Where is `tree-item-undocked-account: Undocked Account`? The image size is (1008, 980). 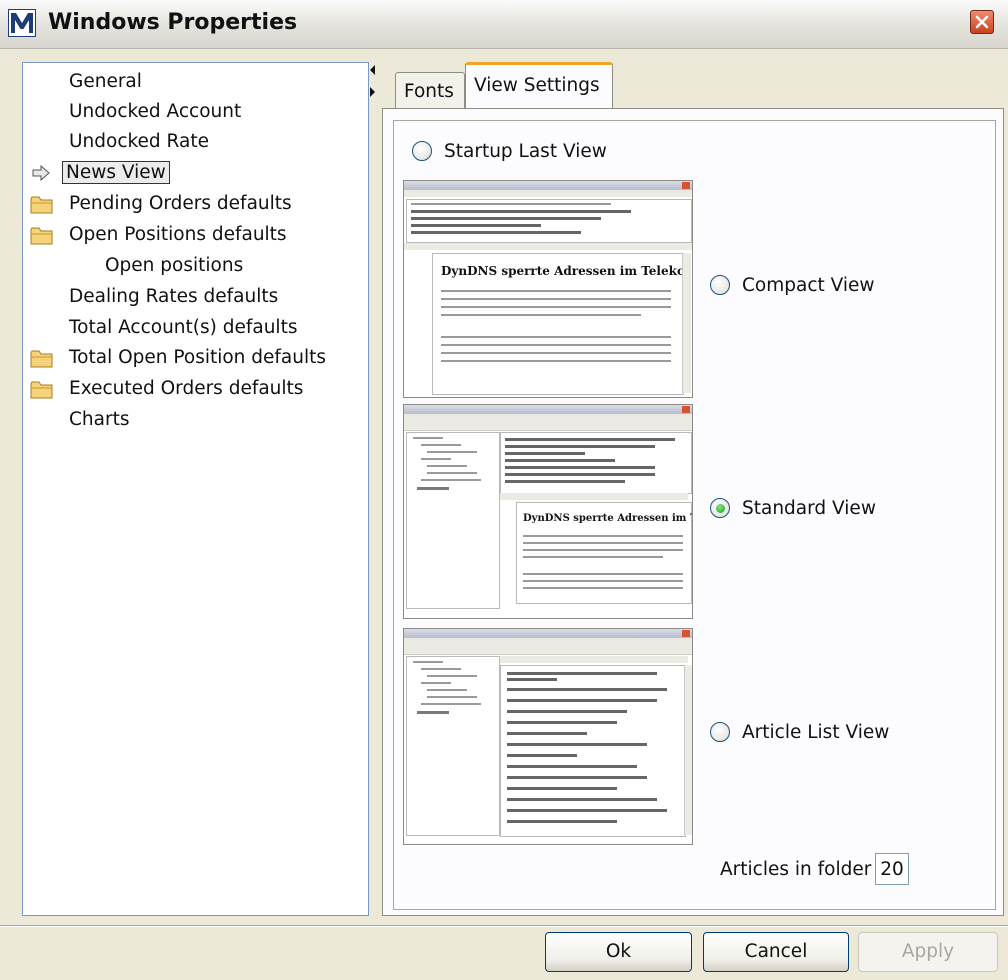
tree-item-undocked-account: Undocked Account is located at coordinates (155, 112).